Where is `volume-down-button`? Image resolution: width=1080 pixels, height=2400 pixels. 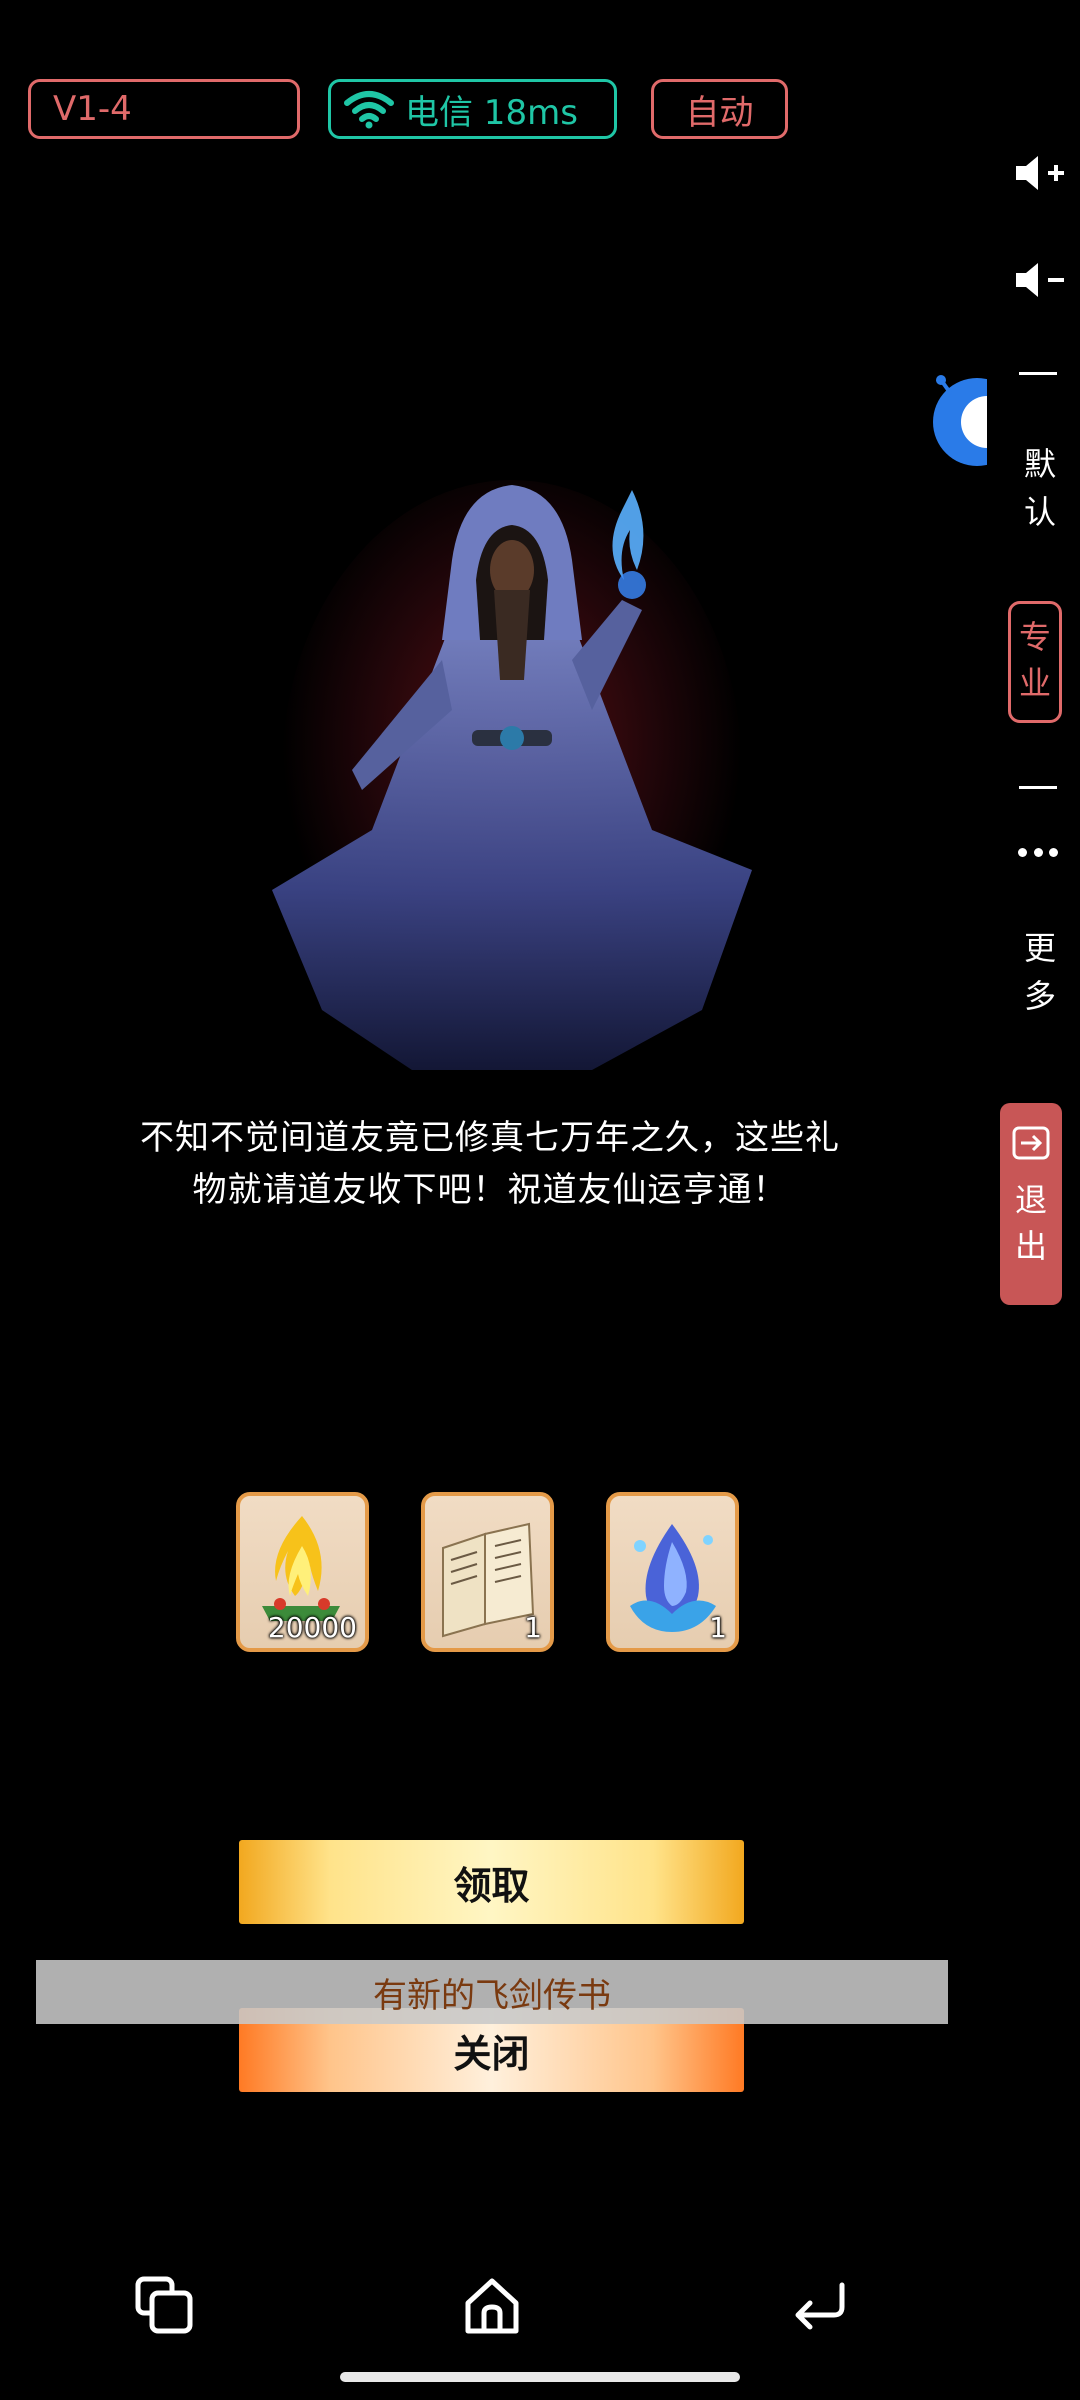 volume-down-button is located at coordinates (1040, 280).